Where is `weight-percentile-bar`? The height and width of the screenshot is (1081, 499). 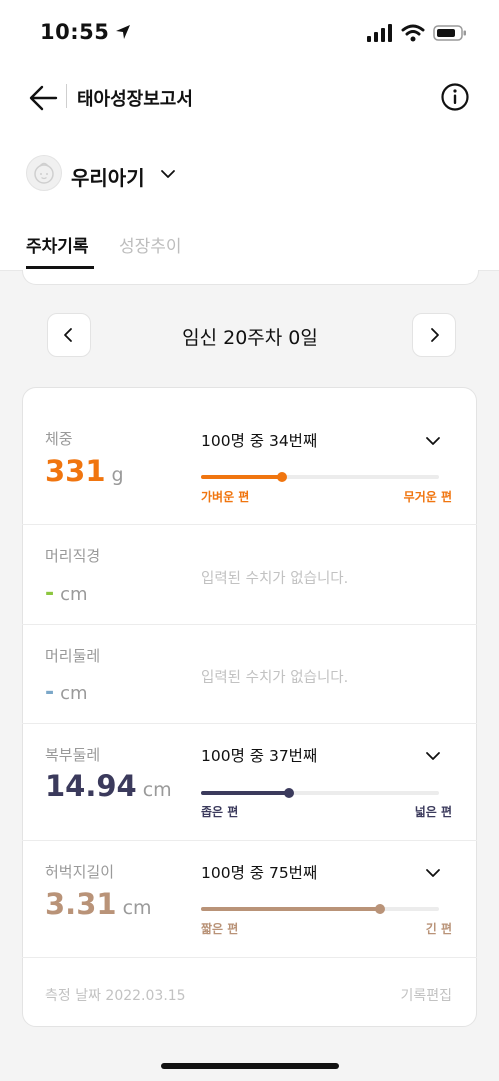 weight-percentile-bar is located at coordinates (320, 477).